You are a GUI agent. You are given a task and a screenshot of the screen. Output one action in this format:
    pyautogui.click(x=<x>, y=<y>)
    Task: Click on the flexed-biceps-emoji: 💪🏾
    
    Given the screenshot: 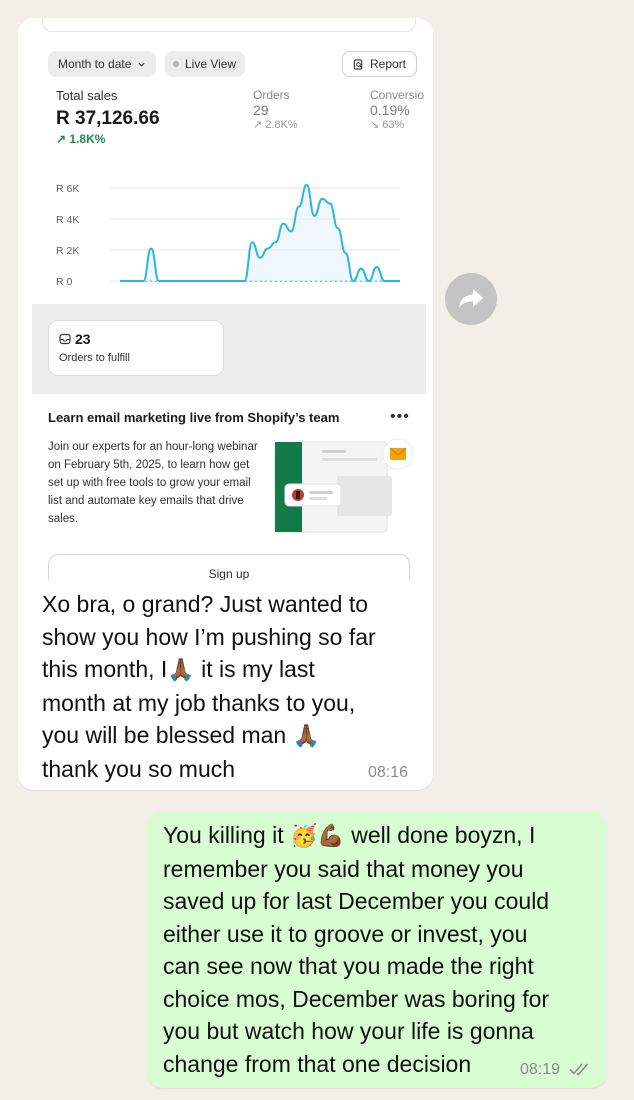 What is the action you would take?
    pyautogui.click(x=331, y=835)
    